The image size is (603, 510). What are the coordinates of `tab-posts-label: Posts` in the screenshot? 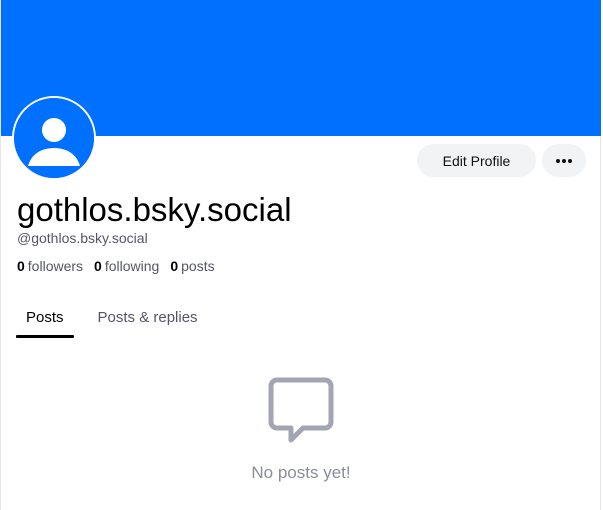 It's located at (45, 317).